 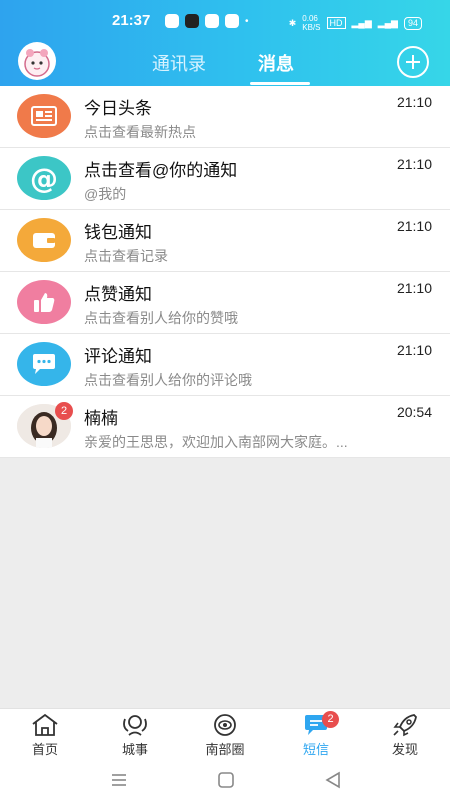 I want to click on circle-icon, so click(x=225, y=725).